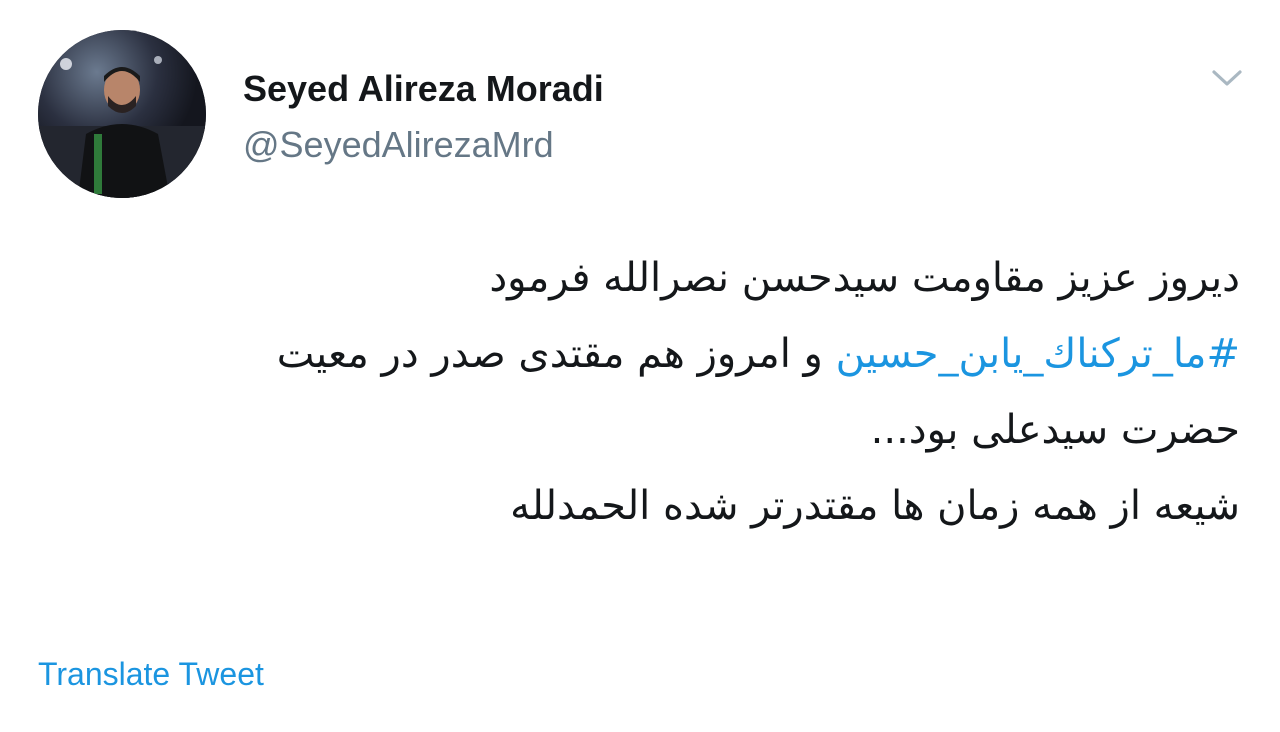 Image resolution: width=1280 pixels, height=732 pixels. What do you see at coordinates (556, 354) in the screenshot?
I see `tweet-line-2-text: و امروز هم مقتدی صدر در معیت` at bounding box center [556, 354].